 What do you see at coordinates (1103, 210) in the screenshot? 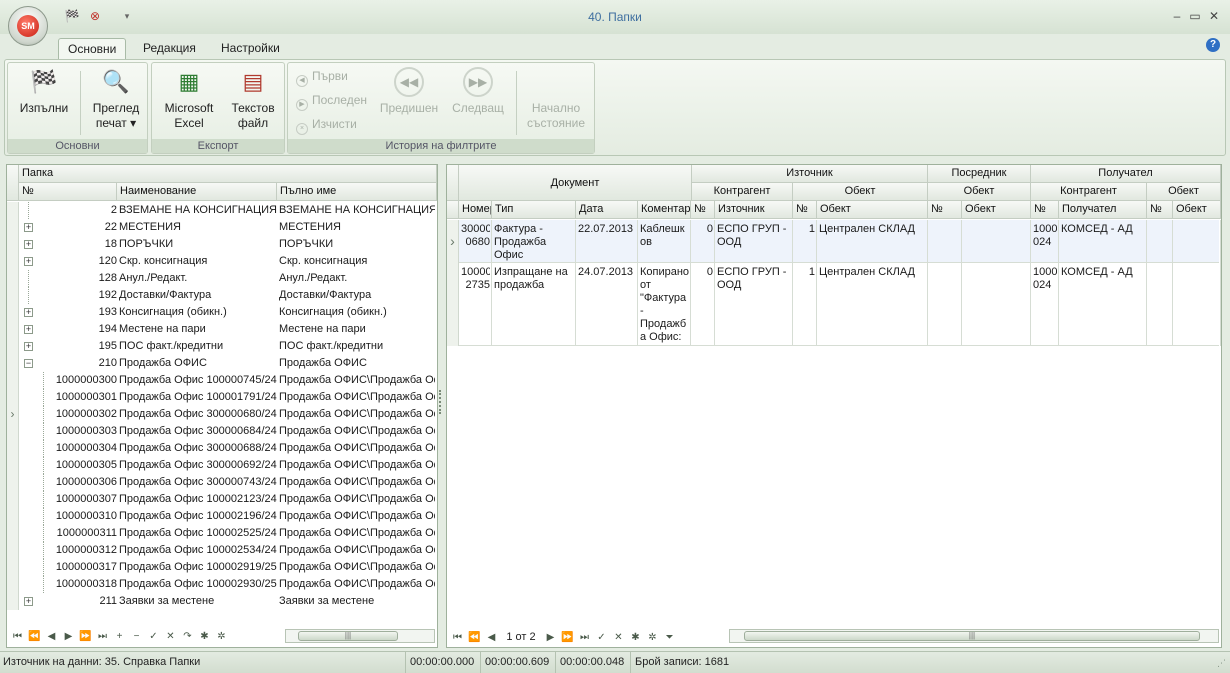
I see `docs-col-11: Получател` at bounding box center [1103, 210].